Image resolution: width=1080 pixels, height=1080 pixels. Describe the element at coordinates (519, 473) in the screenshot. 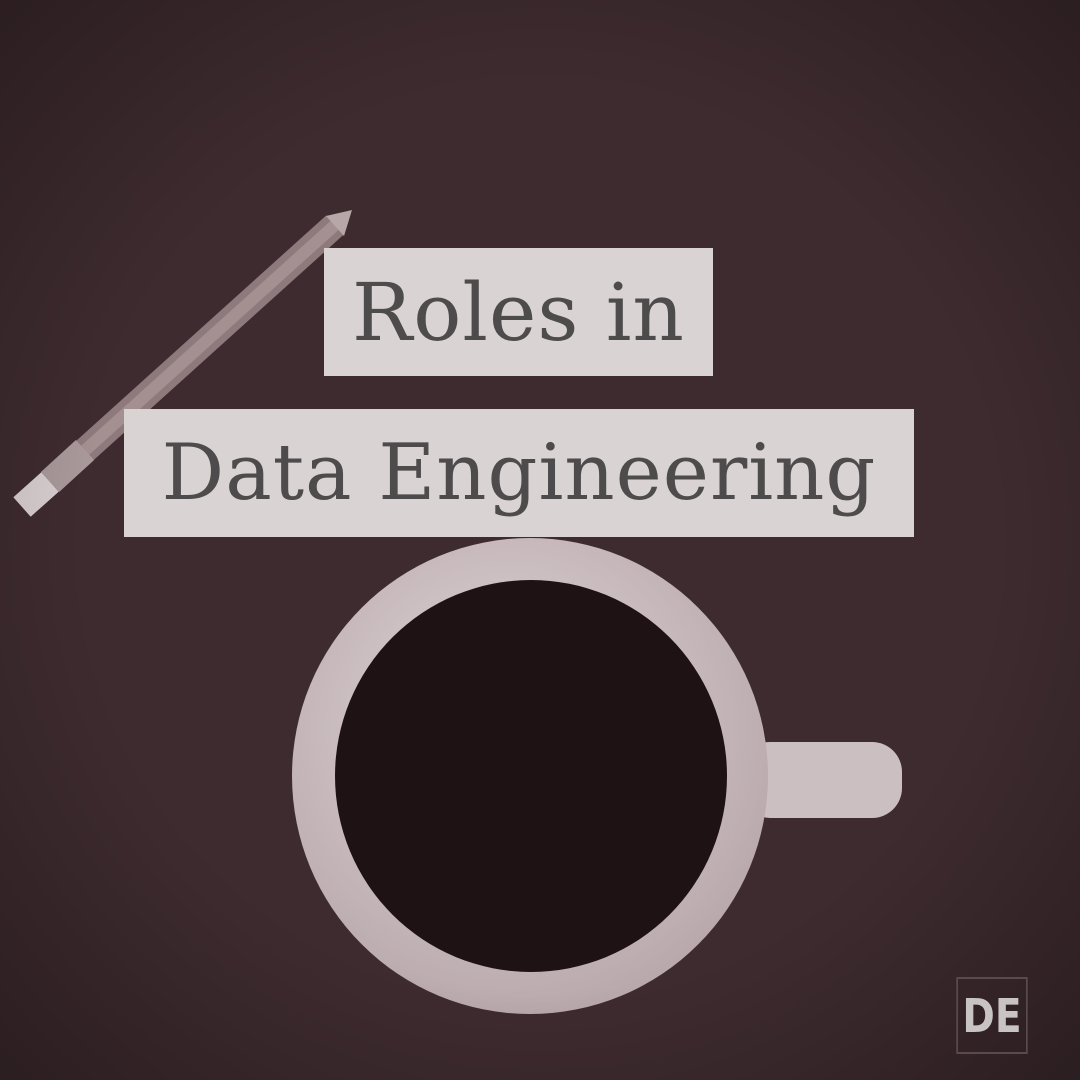

I see `title-line-2: Data Engineering` at that location.